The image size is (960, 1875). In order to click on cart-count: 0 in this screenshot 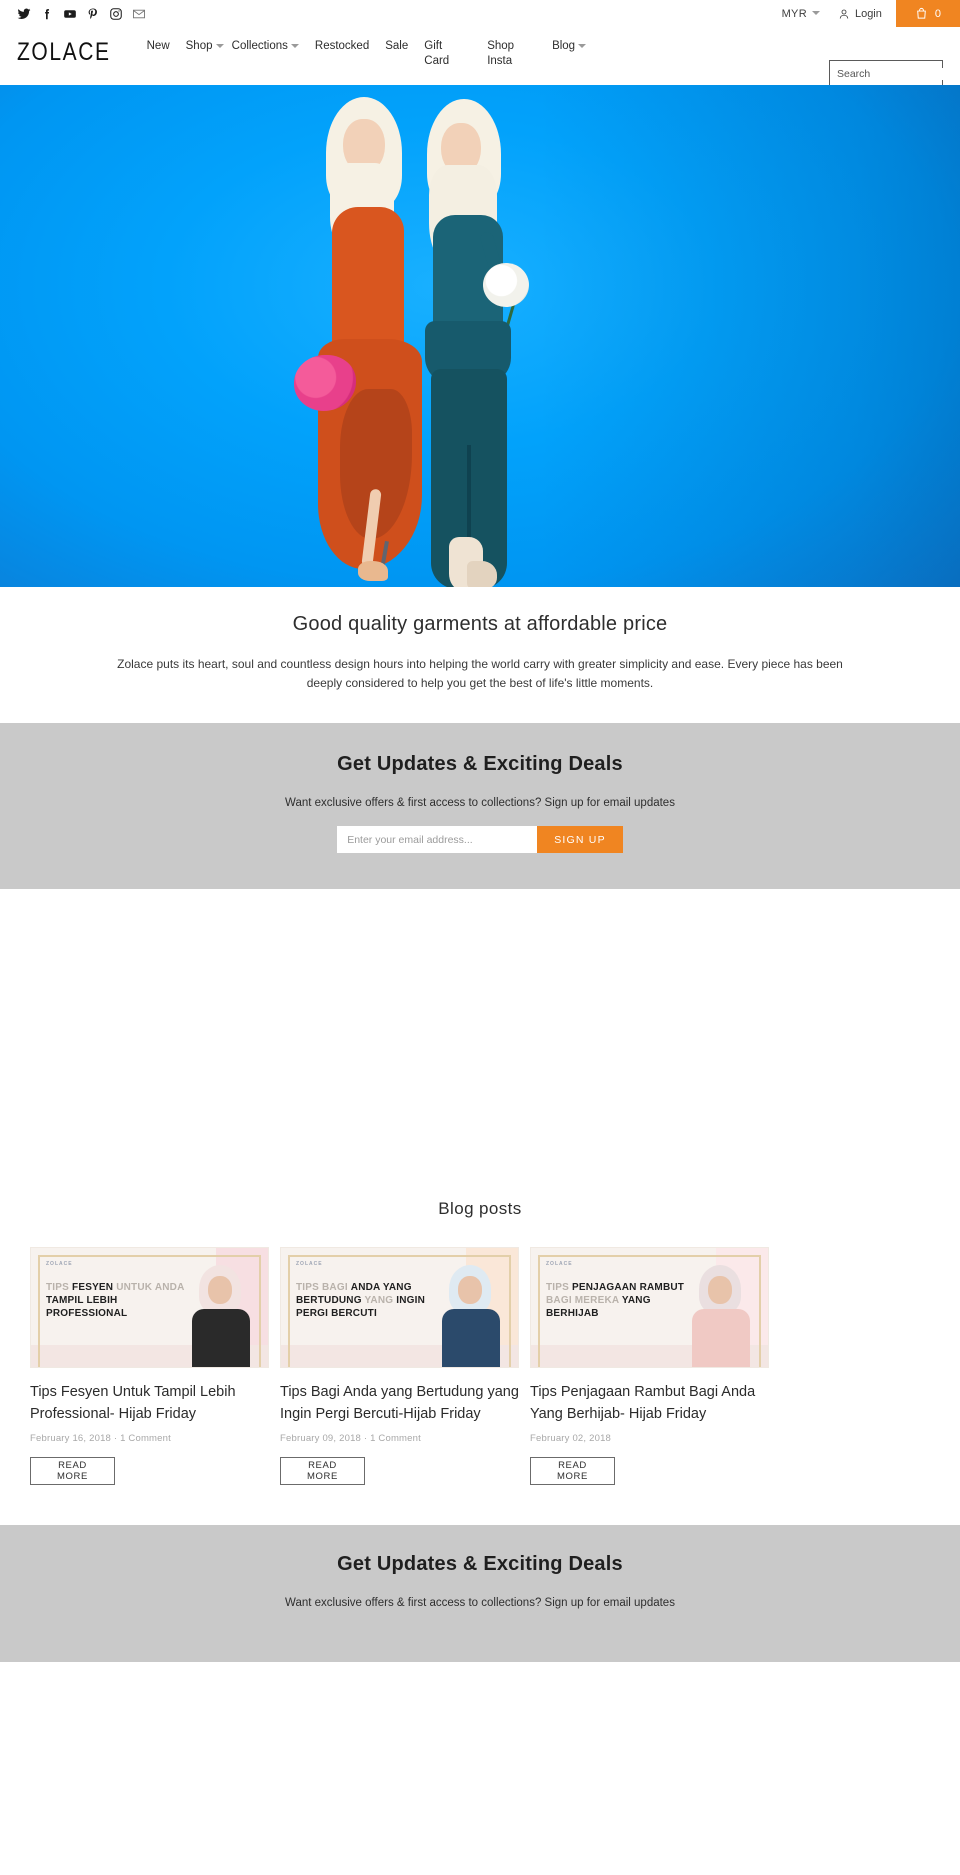, I will do `click(937, 13)`.